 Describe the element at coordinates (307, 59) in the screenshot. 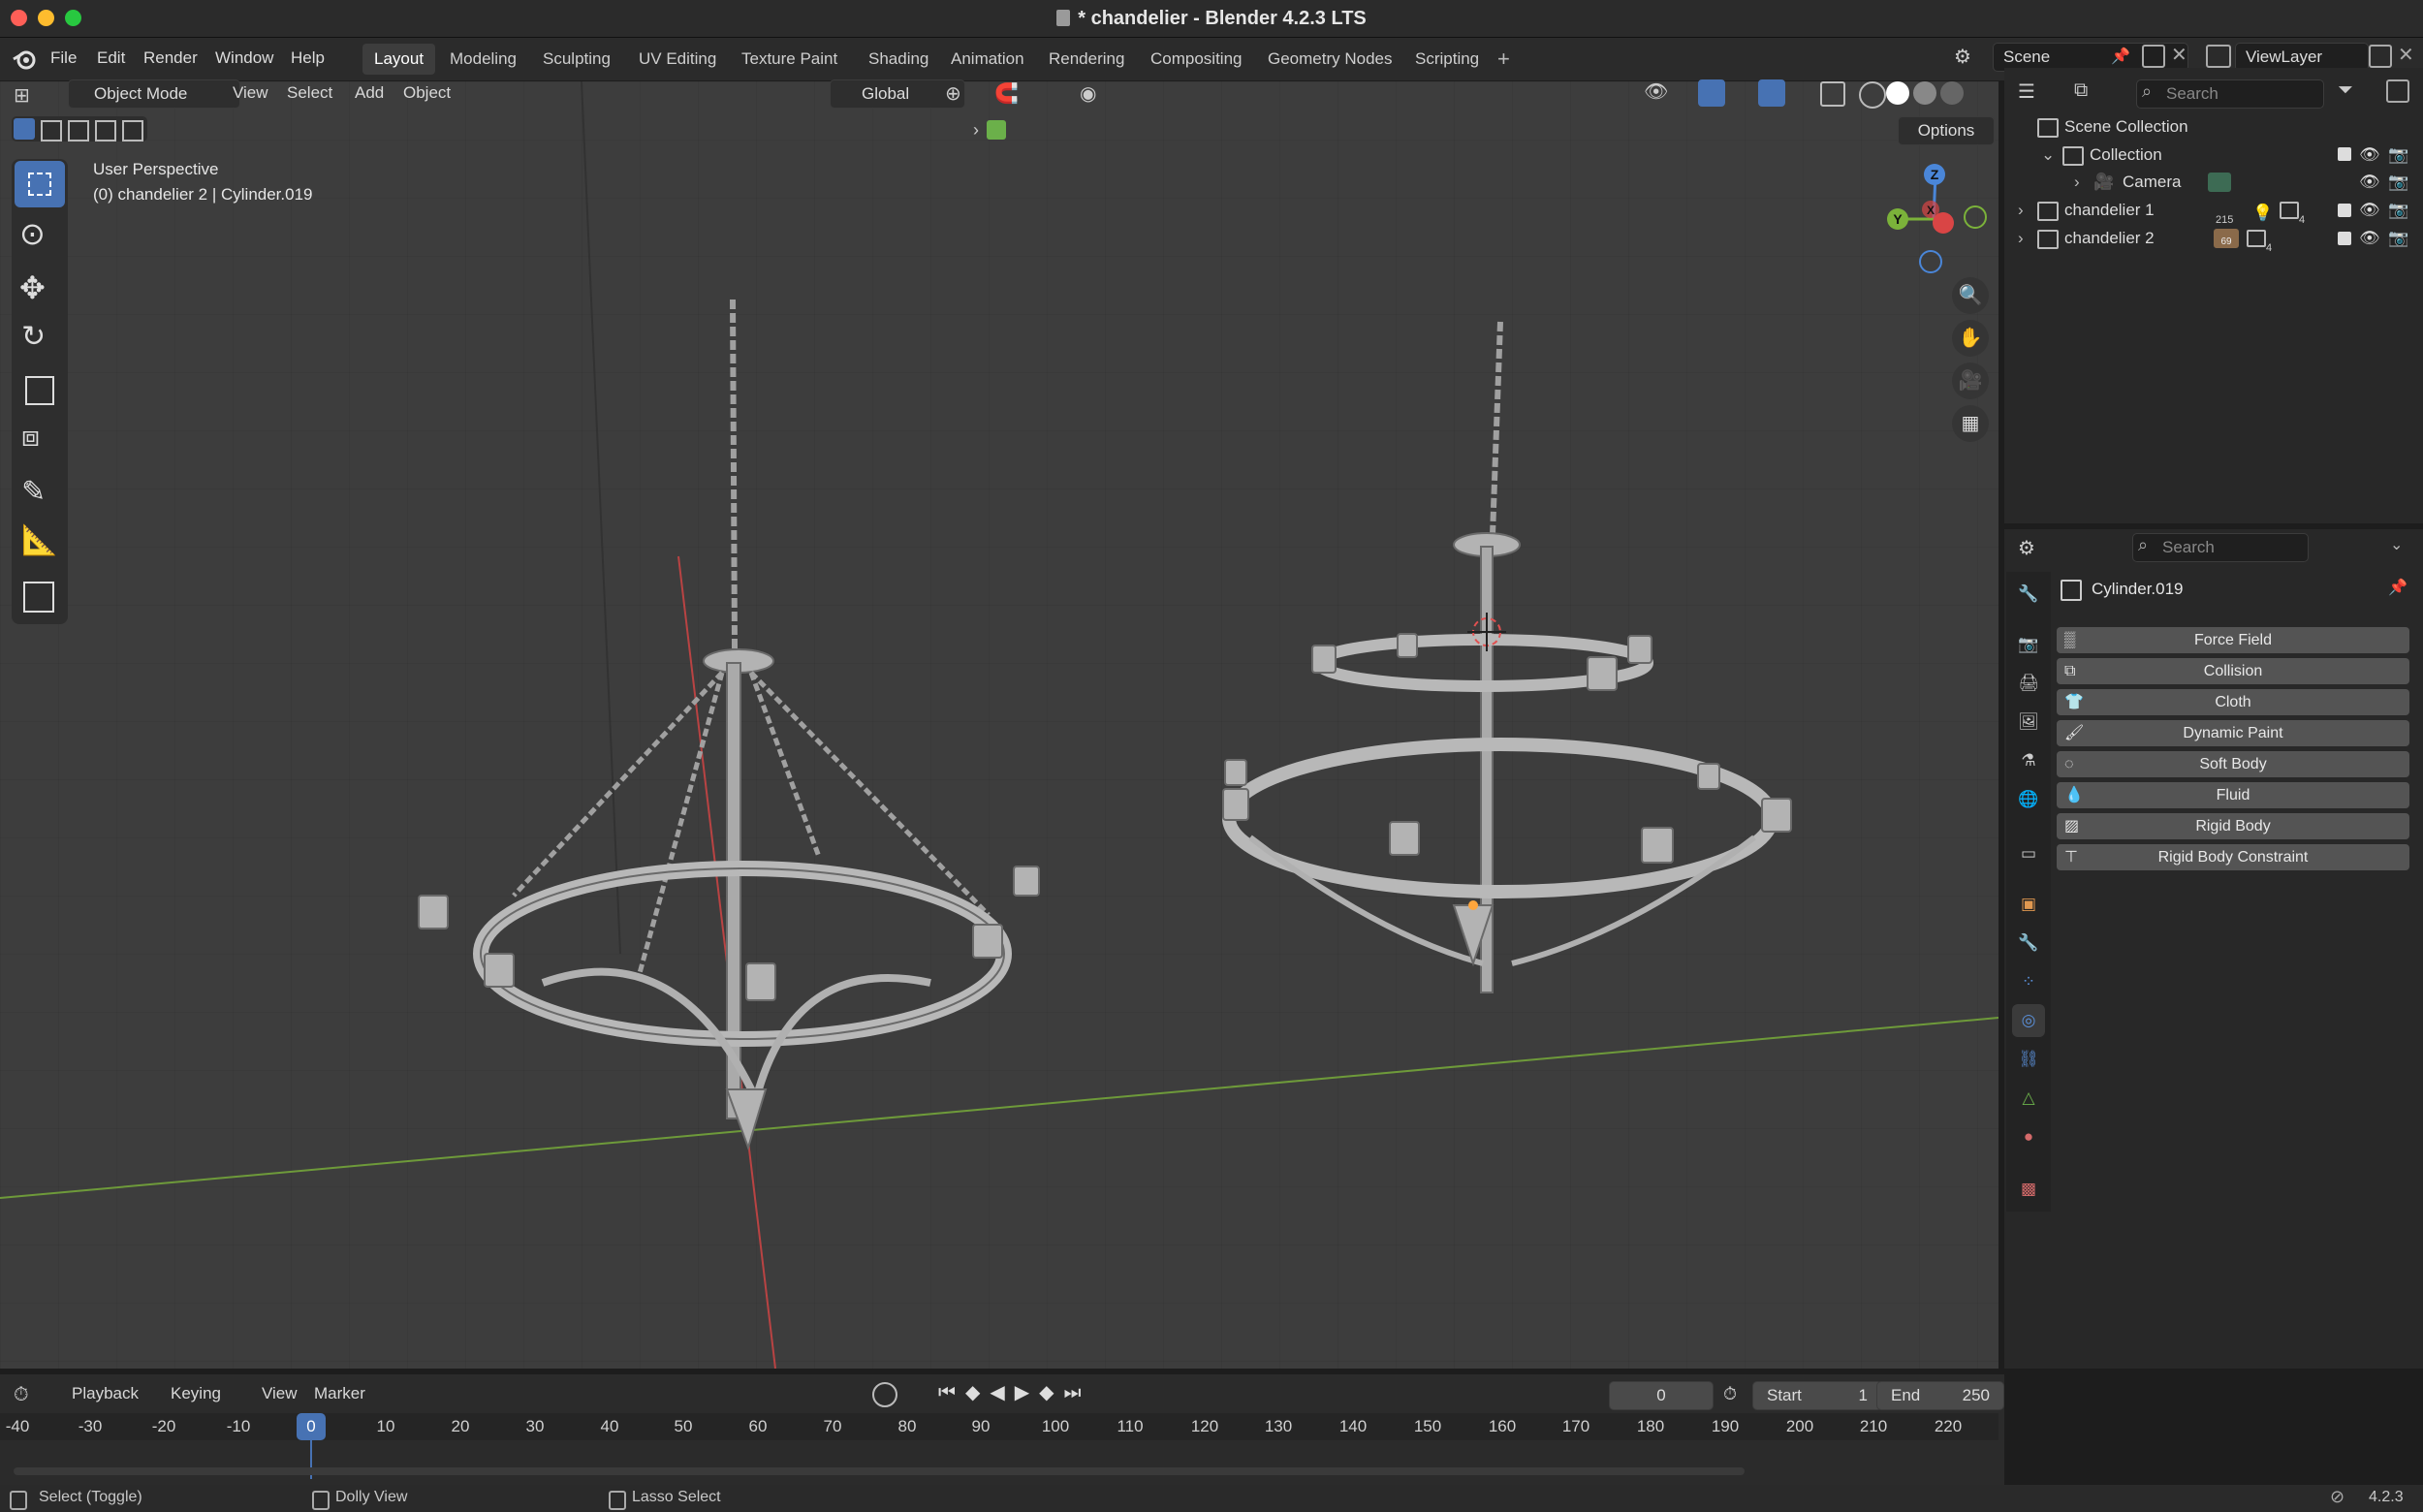

I see `menu-help: Help` at that location.